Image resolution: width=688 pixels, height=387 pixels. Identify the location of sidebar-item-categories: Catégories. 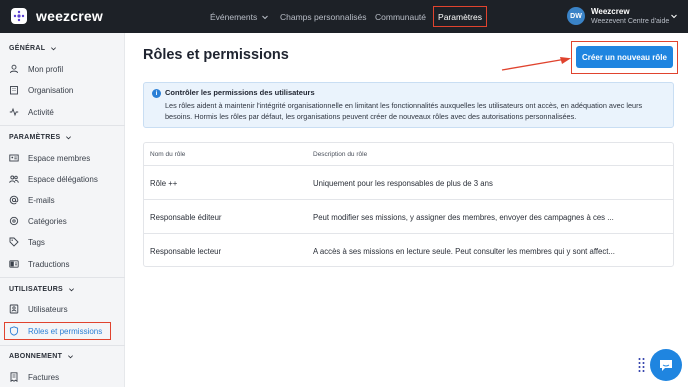
(38, 221).